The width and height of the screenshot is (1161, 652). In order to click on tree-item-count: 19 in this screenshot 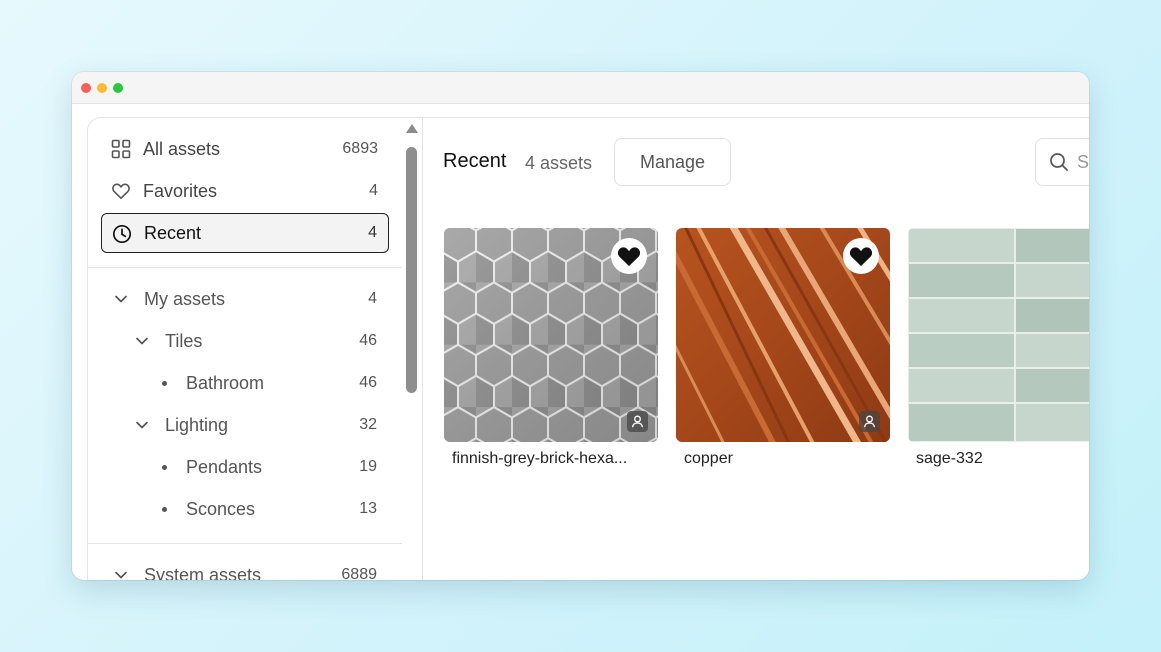, I will do `click(368, 466)`.